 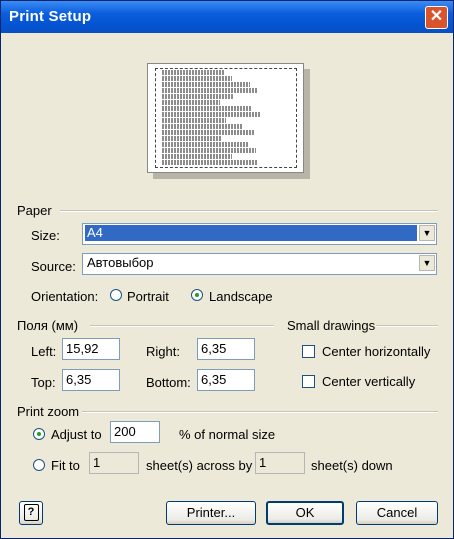 What do you see at coordinates (280, 463) in the screenshot?
I see `fit-down-input: 1` at bounding box center [280, 463].